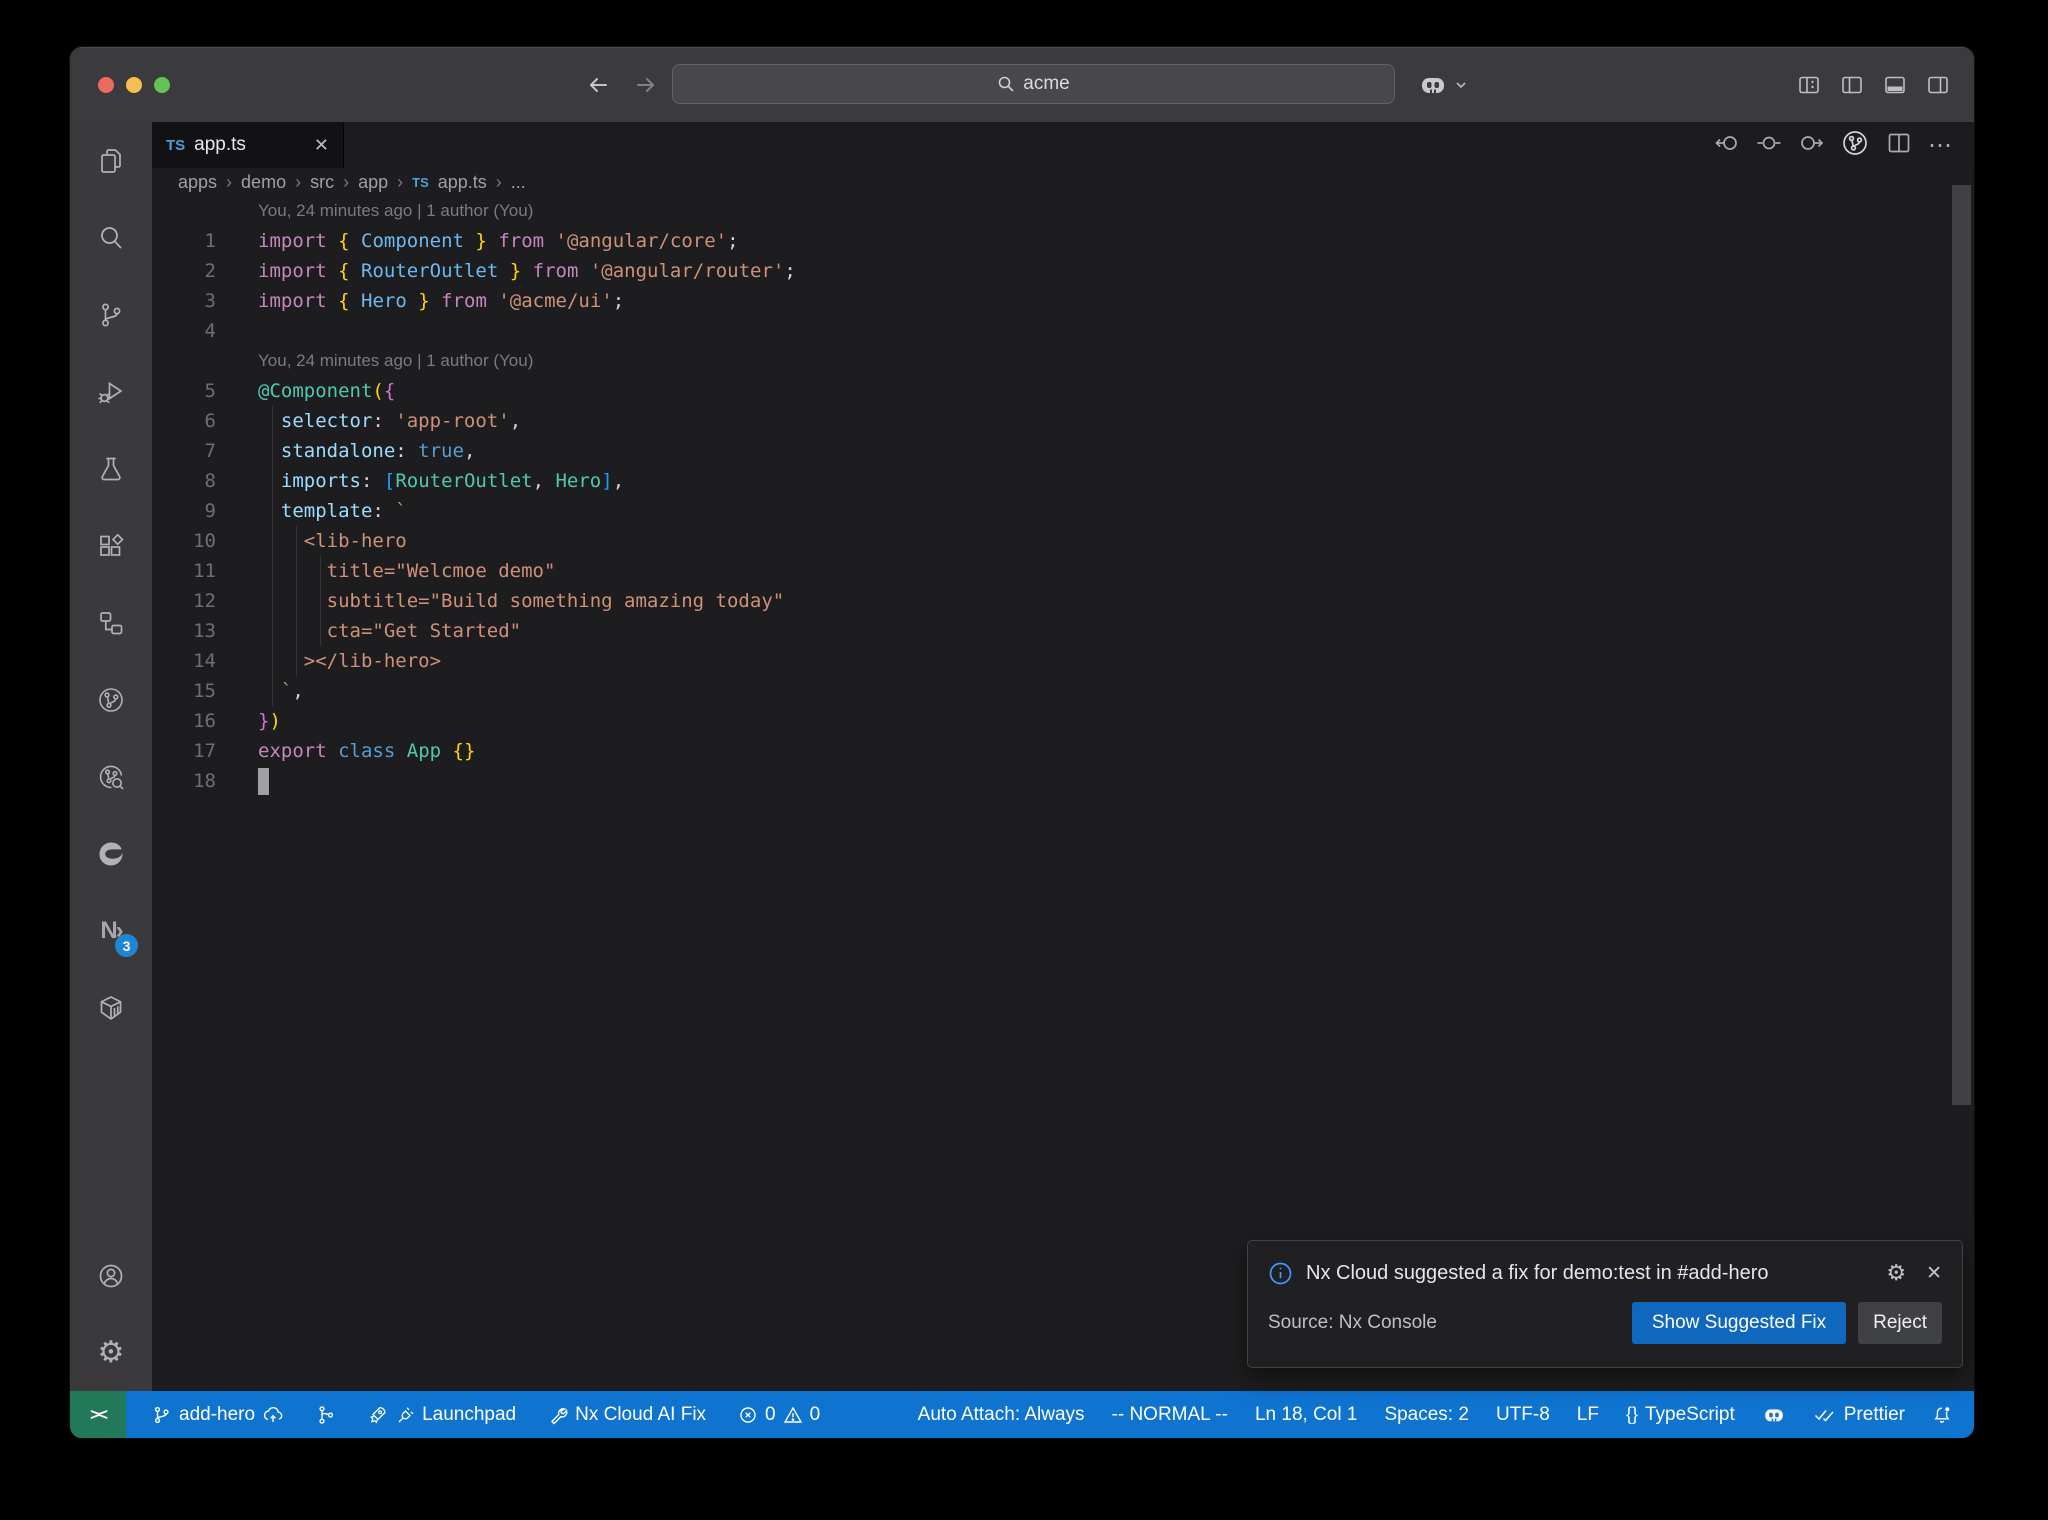 This screenshot has width=2048, height=1520. I want to click on activity-testing-icon, so click(111, 468).